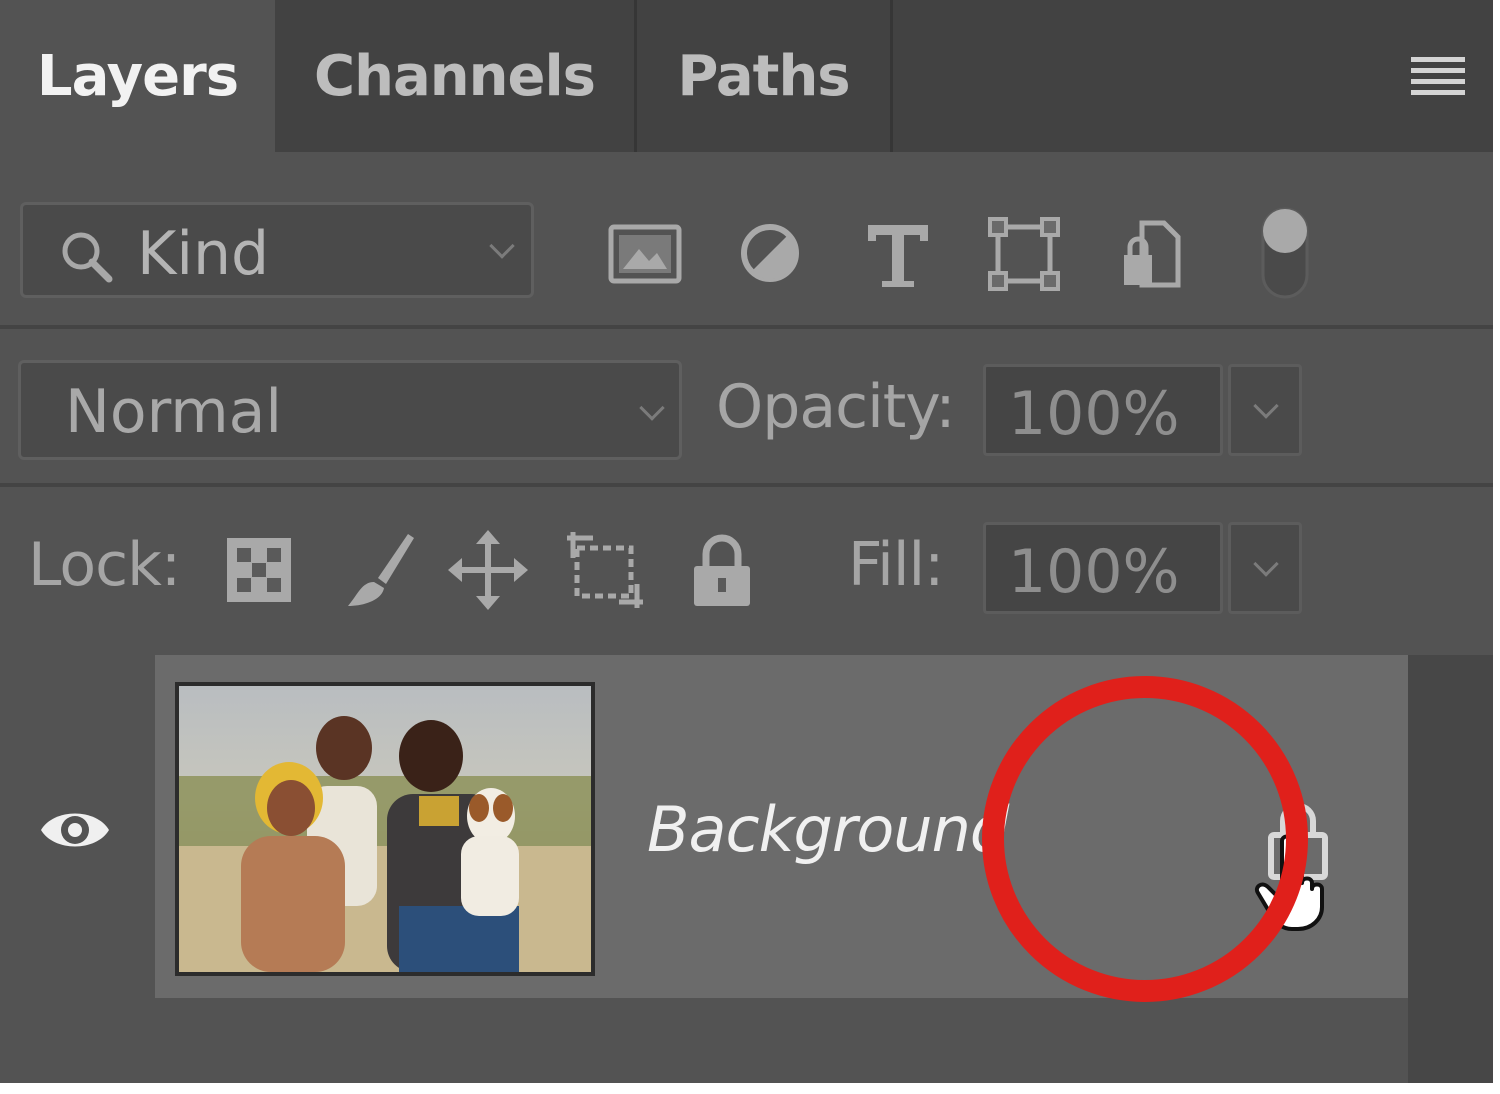 The width and height of the screenshot is (1500, 1094). What do you see at coordinates (488, 570) in the screenshot?
I see `lock-position-icon` at bounding box center [488, 570].